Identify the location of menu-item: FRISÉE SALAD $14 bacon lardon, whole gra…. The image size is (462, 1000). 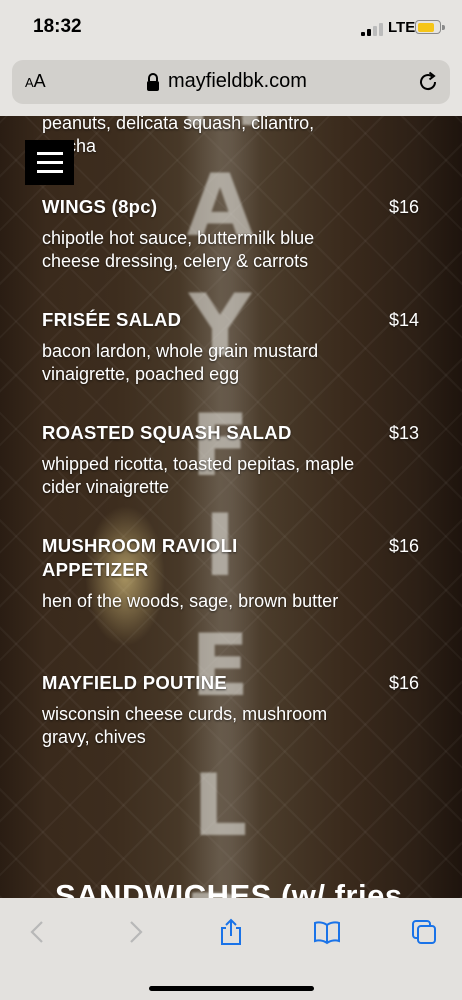
(232, 347).